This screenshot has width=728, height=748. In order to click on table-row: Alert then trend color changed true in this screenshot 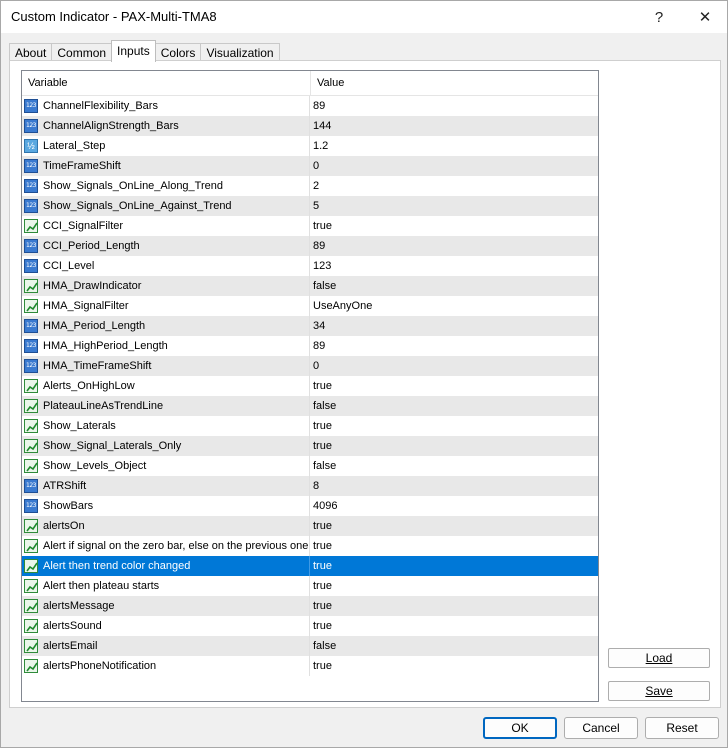, I will do `click(310, 566)`.